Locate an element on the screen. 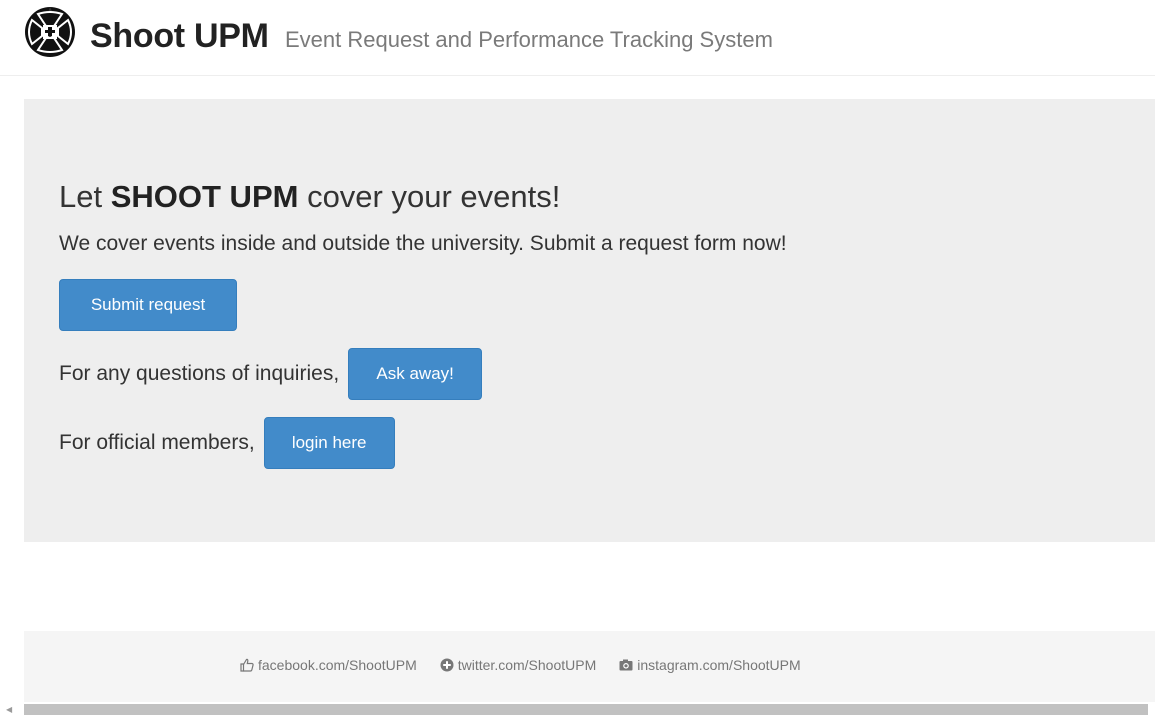 This screenshot has height=717, width=1155. login-button: login here is located at coordinates (329, 443).